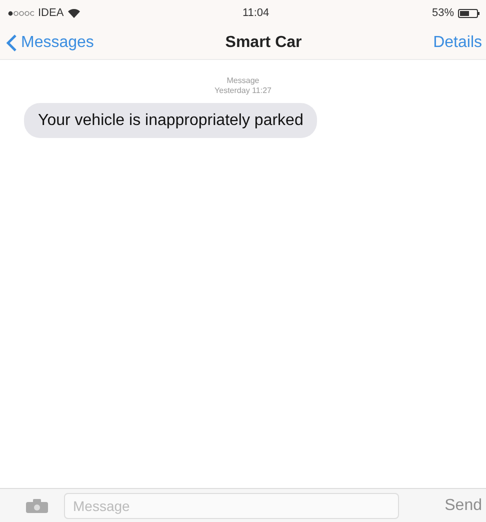 This screenshot has width=486, height=522. Describe the element at coordinates (74, 13) in the screenshot. I see `wifi-icon` at that location.